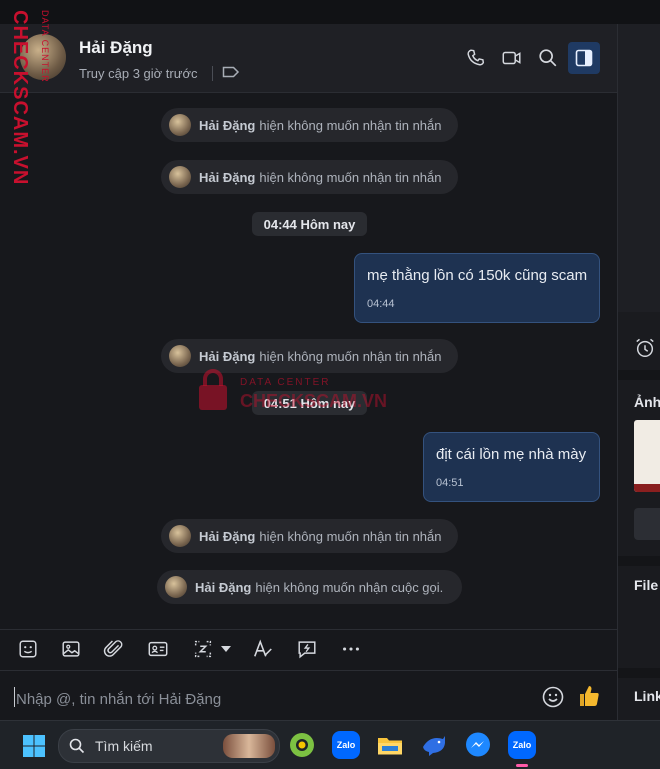 This screenshot has height=769, width=660. I want to click on screenshot-icon, so click(203, 649).